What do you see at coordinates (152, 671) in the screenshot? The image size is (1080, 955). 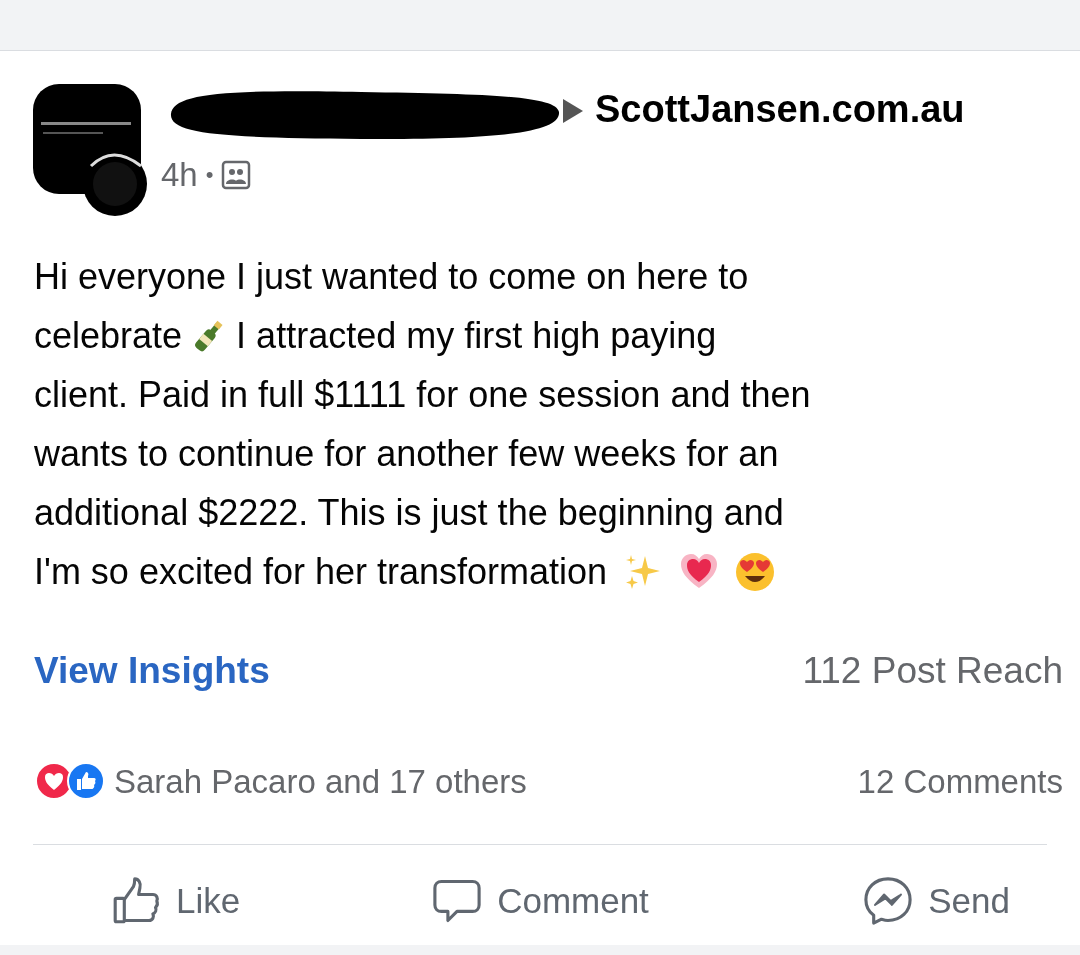 I see `view-insights-link: View Insights` at bounding box center [152, 671].